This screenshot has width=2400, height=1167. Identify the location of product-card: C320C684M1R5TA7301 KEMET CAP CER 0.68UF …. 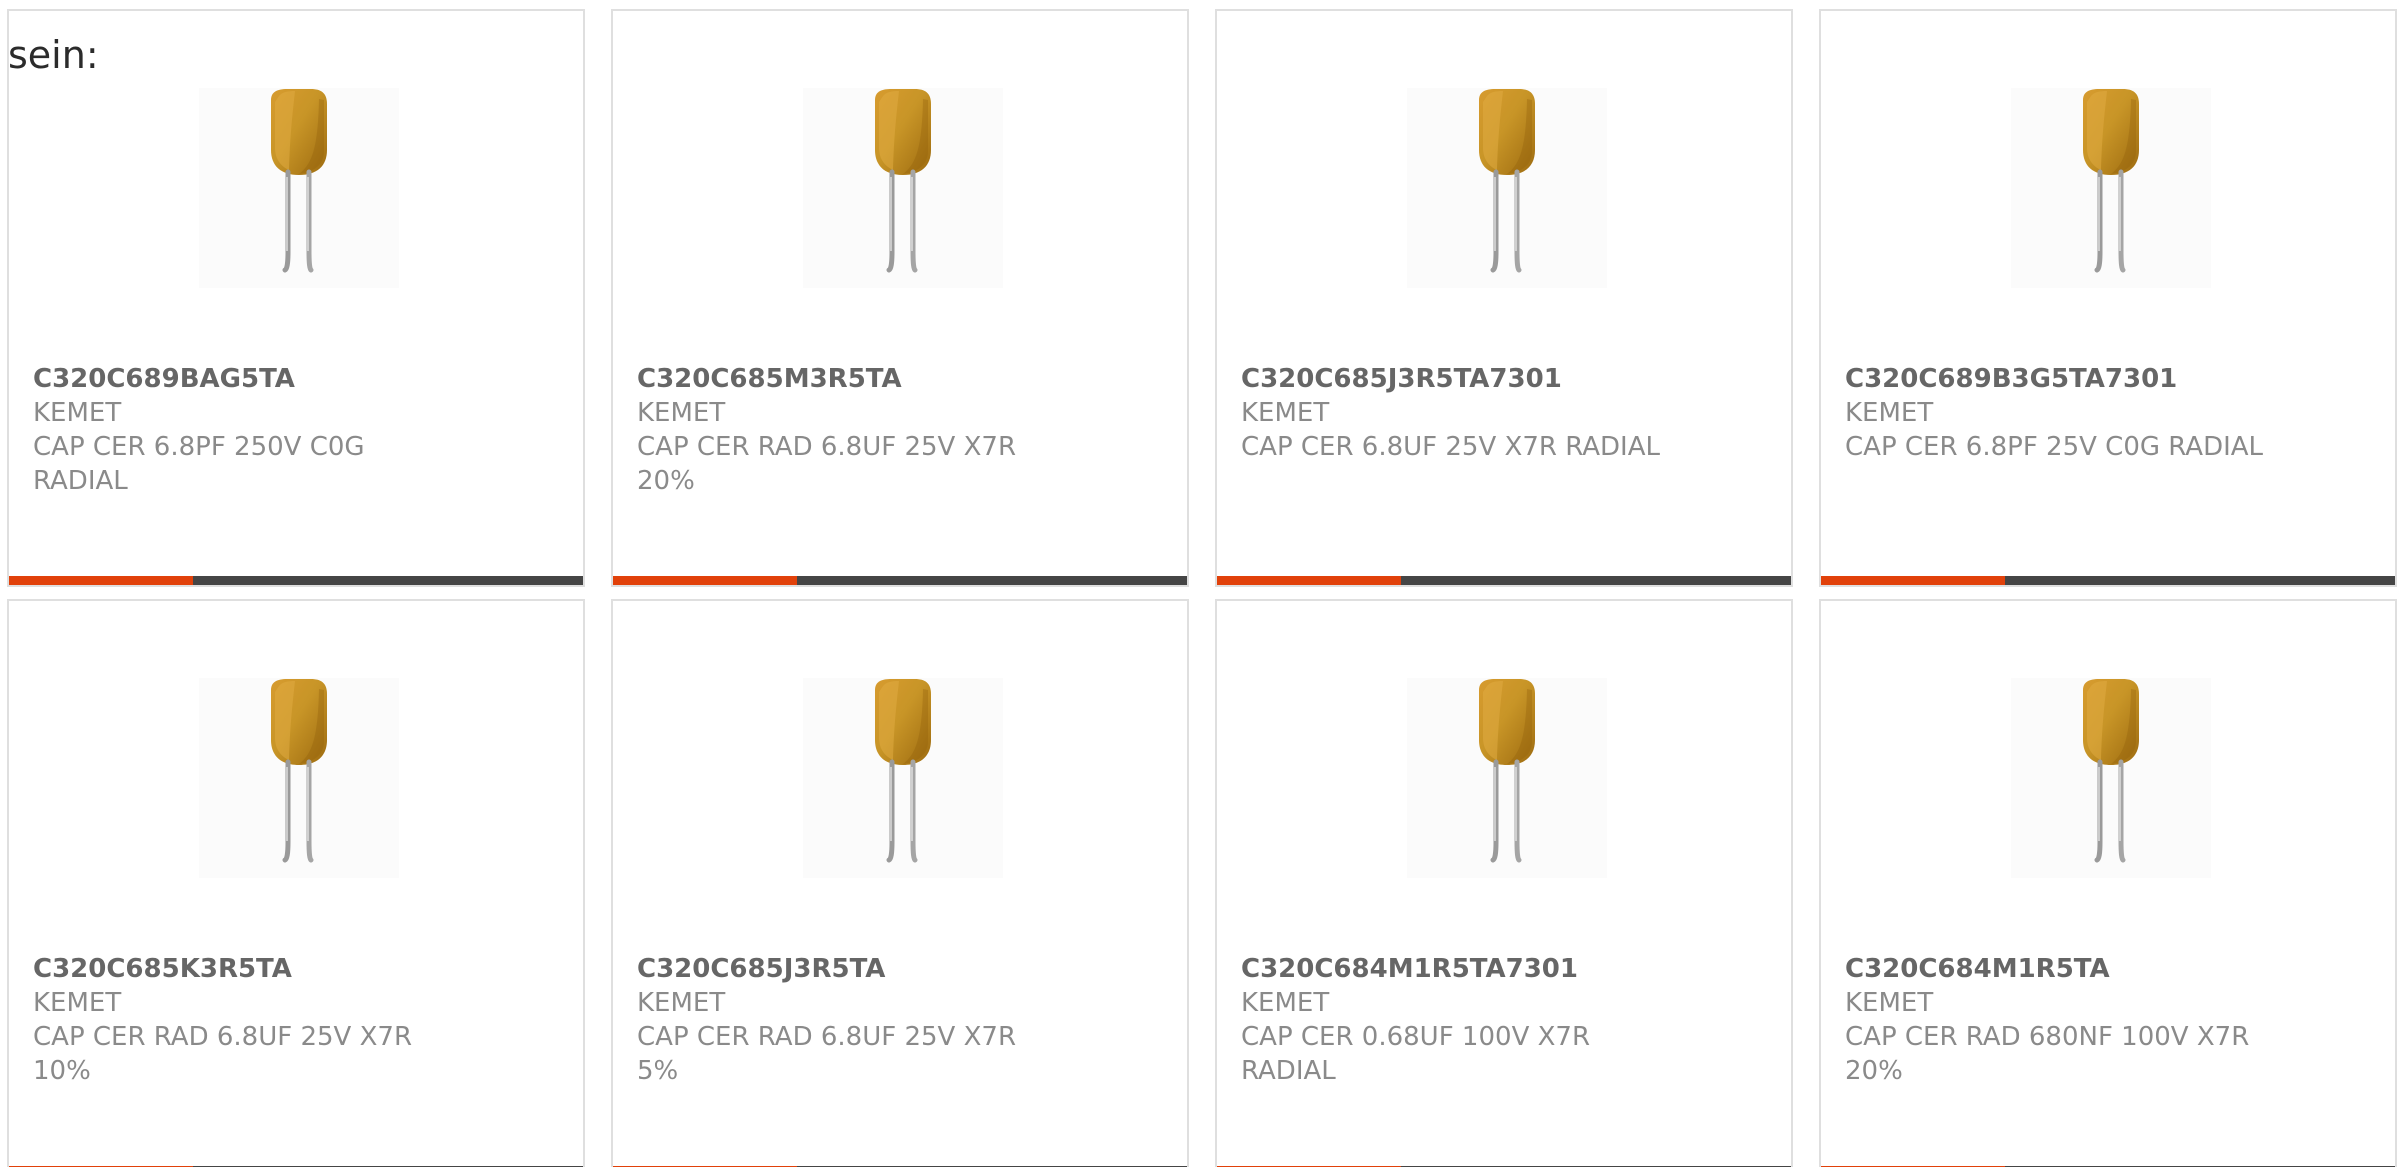
(1504, 883).